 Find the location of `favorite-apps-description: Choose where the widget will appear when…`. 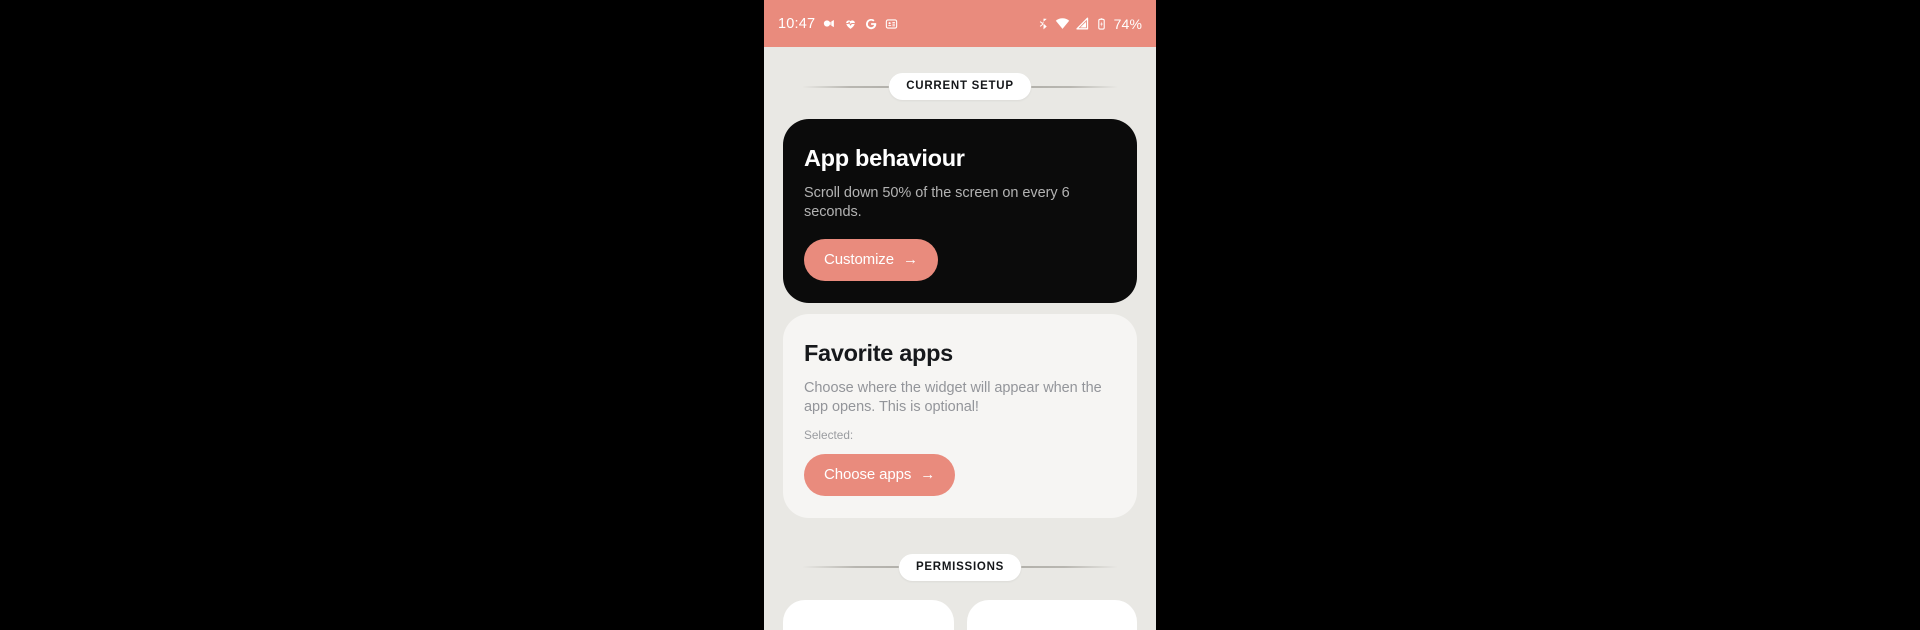

favorite-apps-description: Choose where the widget will appear when… is located at coordinates (953, 398).